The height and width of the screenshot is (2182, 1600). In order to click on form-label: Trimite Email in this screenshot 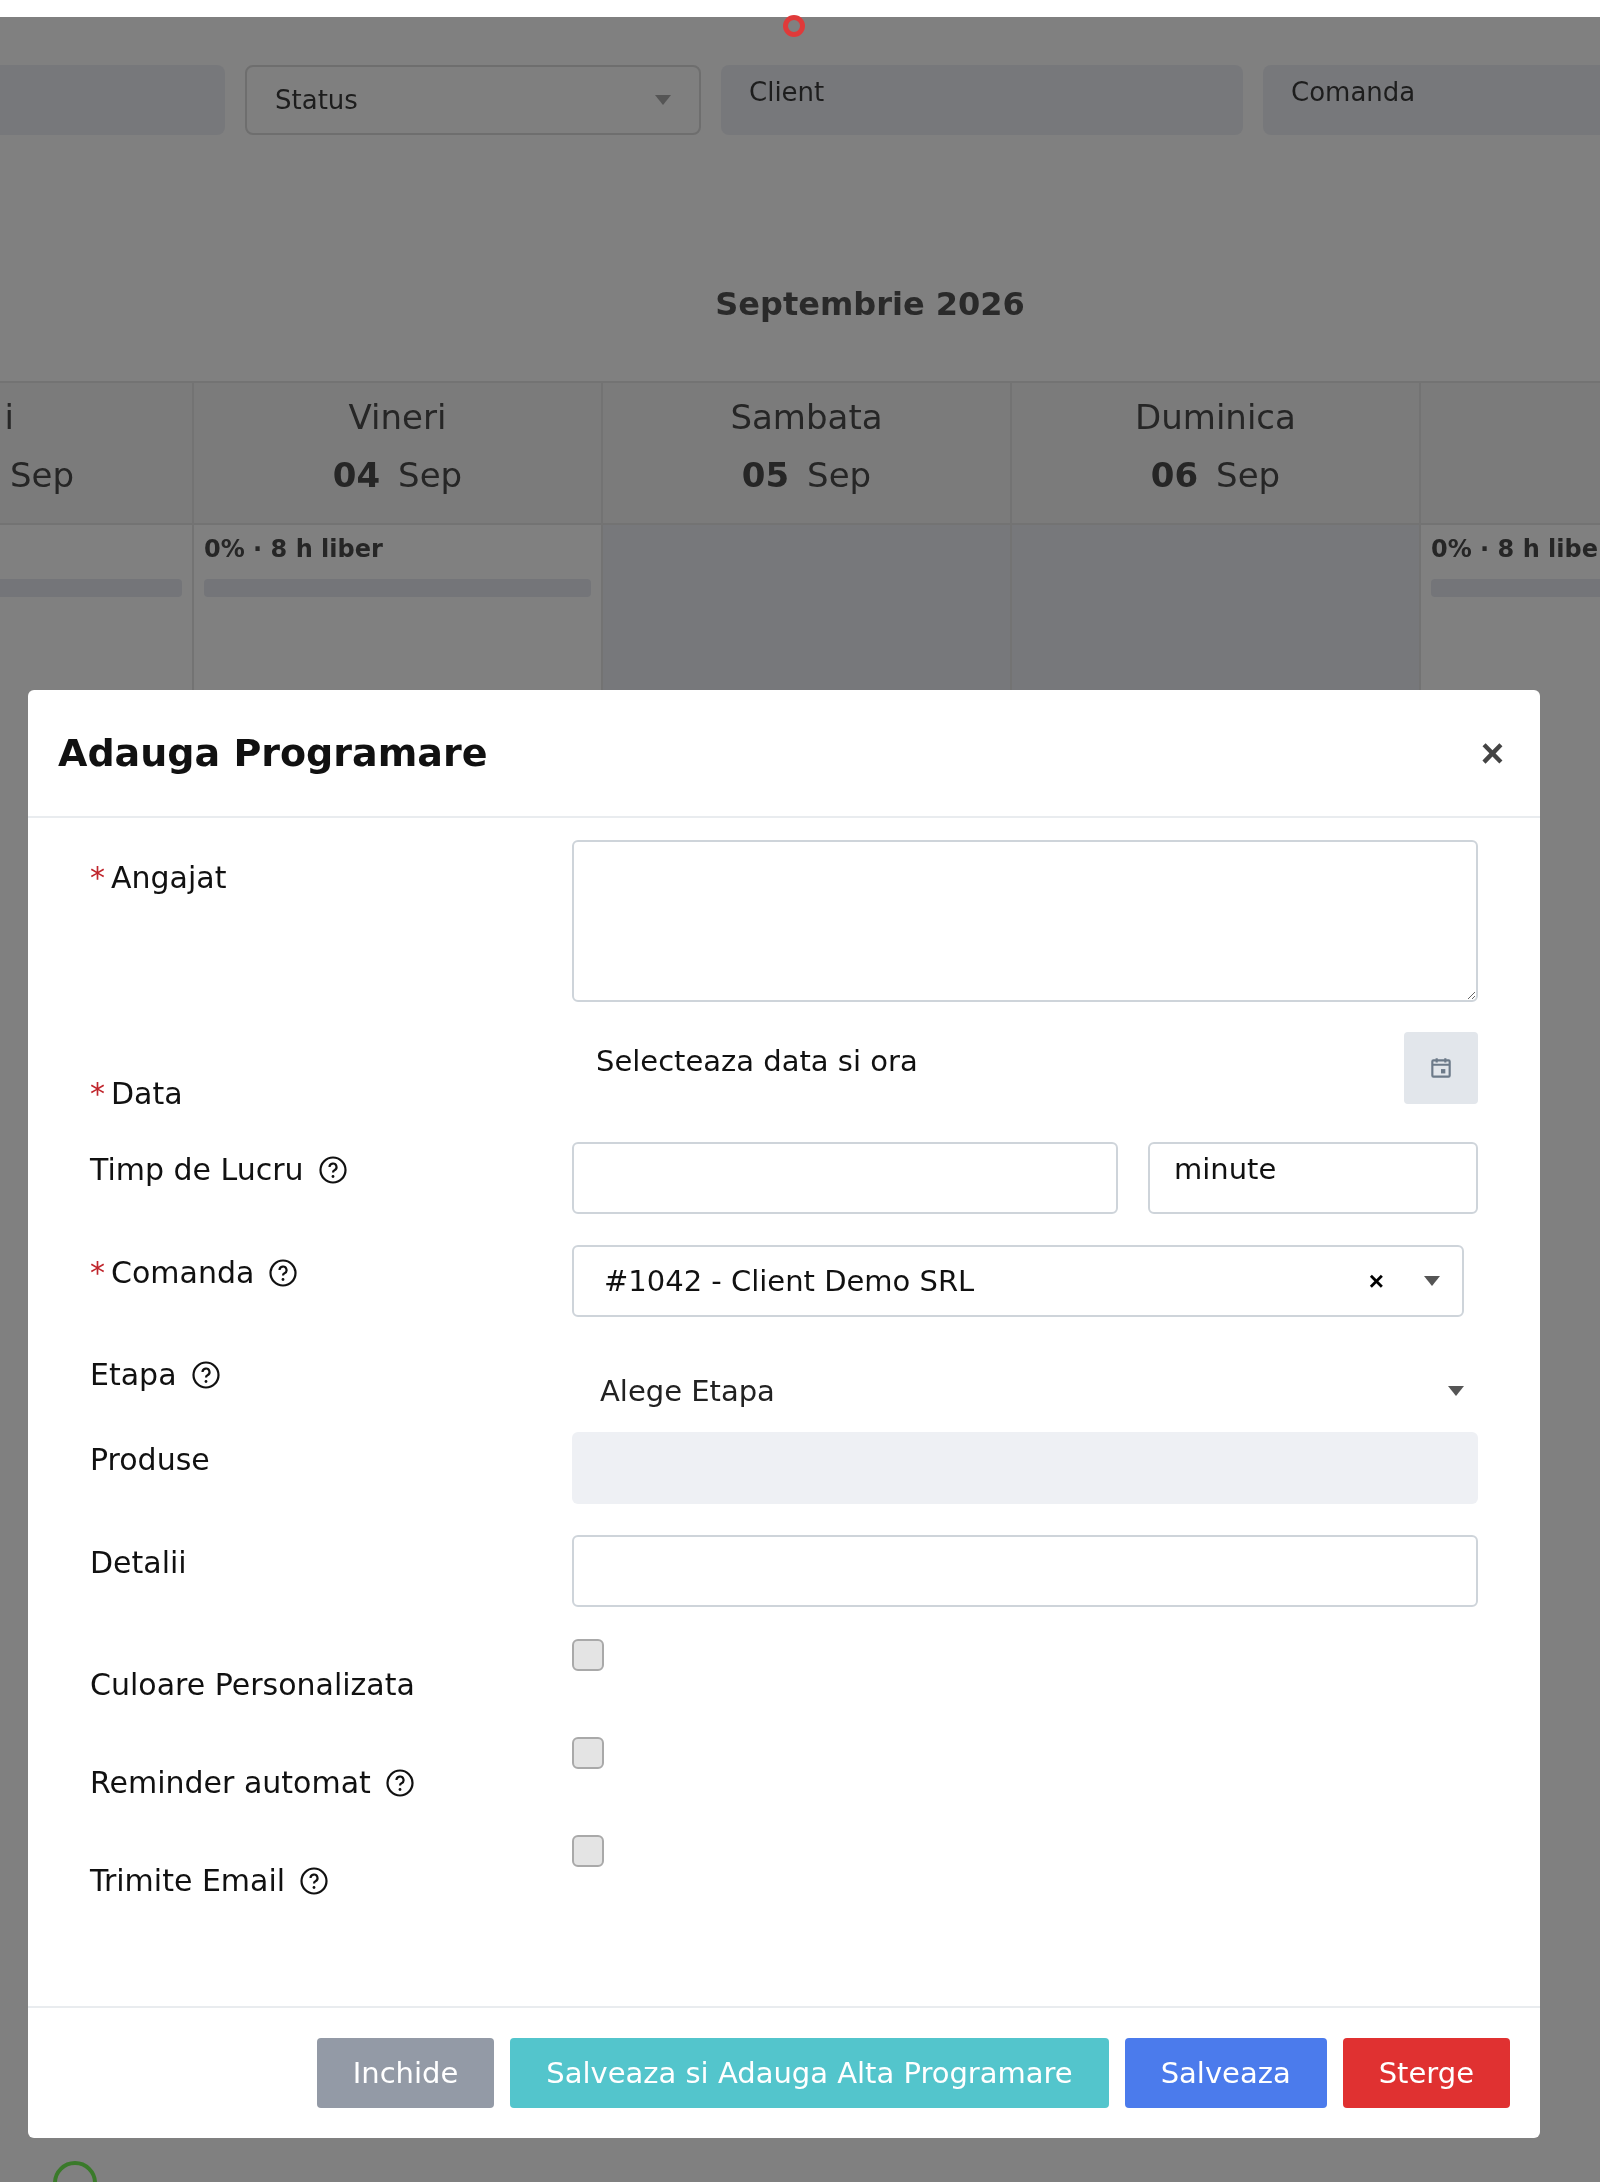, I will do `click(188, 1880)`.